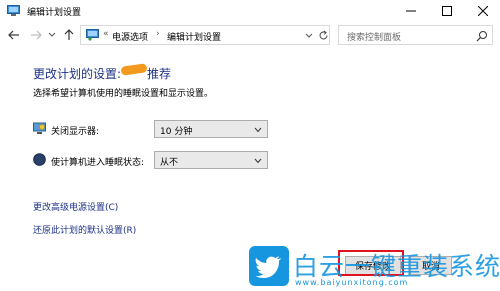  Describe the element at coordinates (75, 206) in the screenshot. I see `advanced-power-settings-link: 更改高级电源设置(C)` at that location.